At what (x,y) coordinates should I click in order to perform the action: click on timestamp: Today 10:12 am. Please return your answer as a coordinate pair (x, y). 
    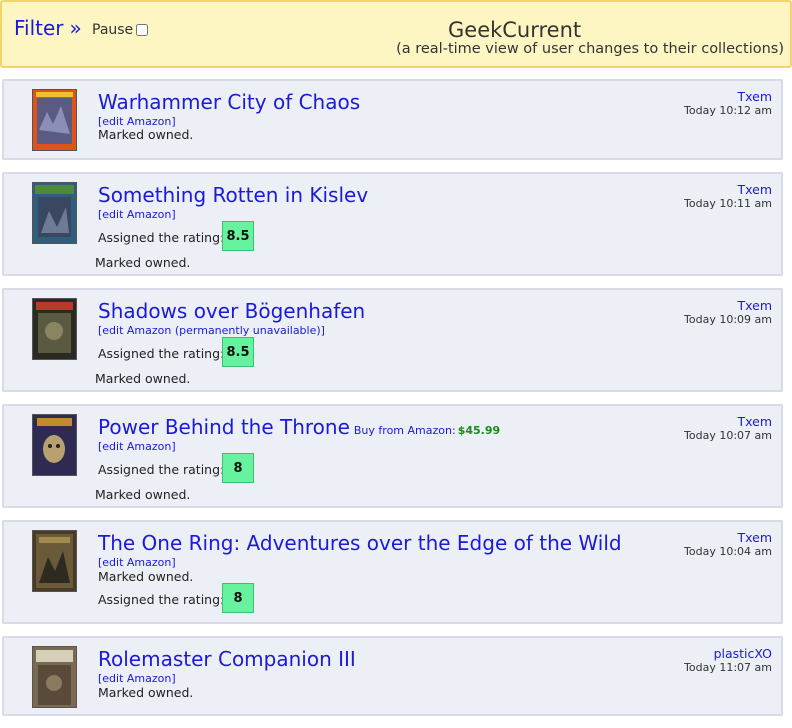
    Looking at the image, I should click on (728, 110).